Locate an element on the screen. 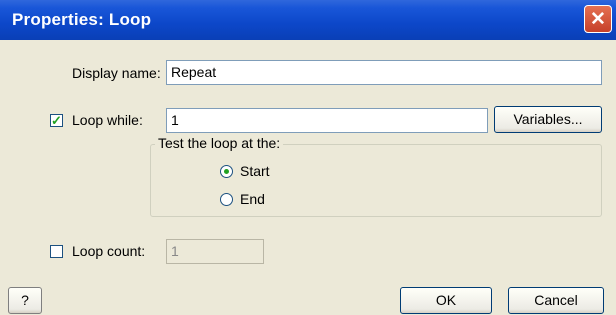  display-name-label: Display name: is located at coordinates (116, 73).